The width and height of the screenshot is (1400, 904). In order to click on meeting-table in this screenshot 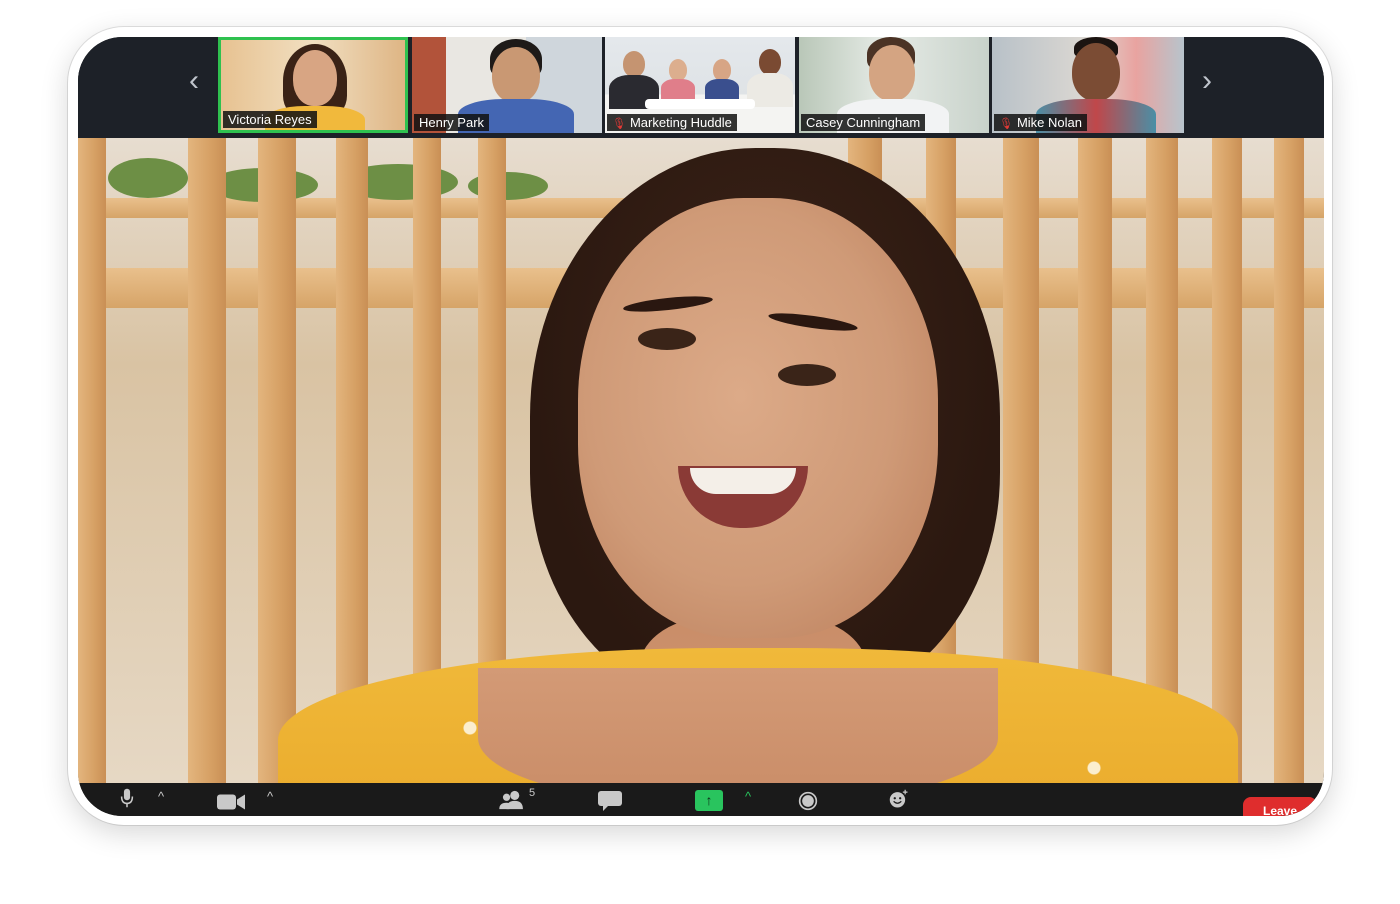, I will do `click(700, 104)`.